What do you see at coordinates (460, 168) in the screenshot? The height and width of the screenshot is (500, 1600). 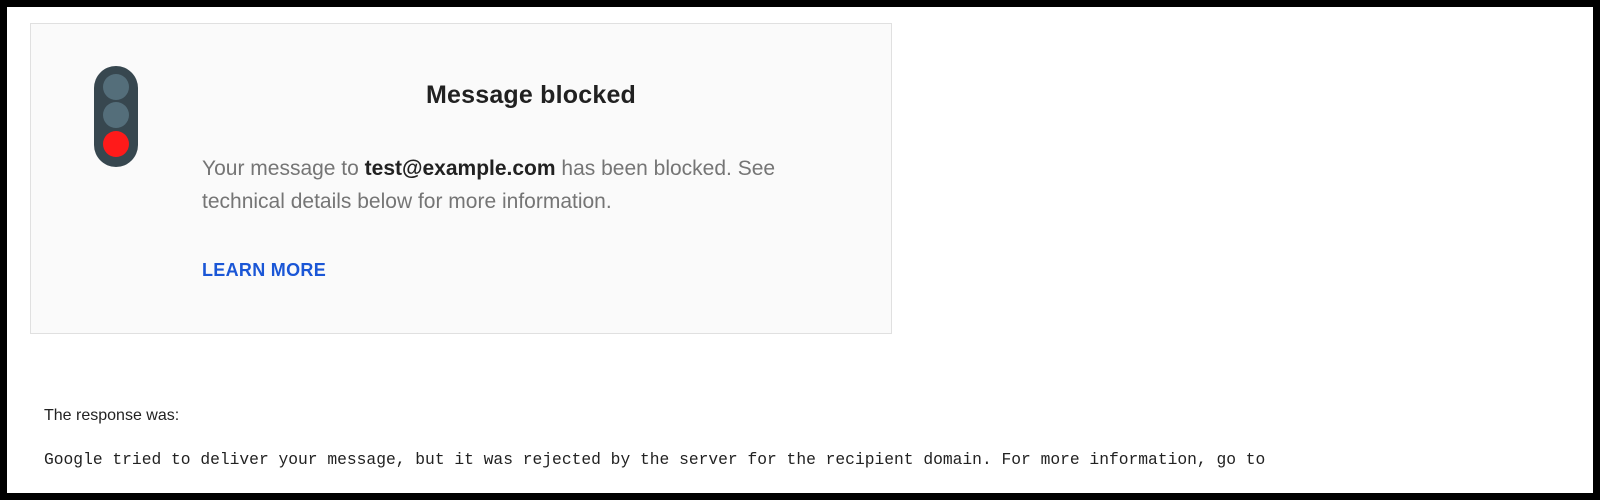 I see `recipient-email: test@example.com` at bounding box center [460, 168].